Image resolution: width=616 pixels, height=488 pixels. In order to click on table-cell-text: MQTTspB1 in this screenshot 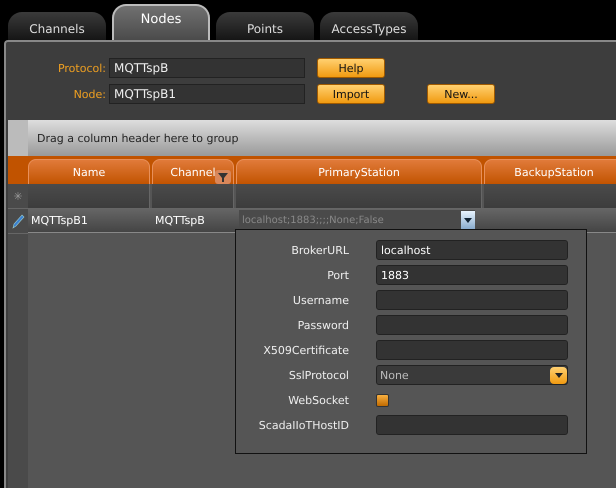, I will do `click(59, 220)`.